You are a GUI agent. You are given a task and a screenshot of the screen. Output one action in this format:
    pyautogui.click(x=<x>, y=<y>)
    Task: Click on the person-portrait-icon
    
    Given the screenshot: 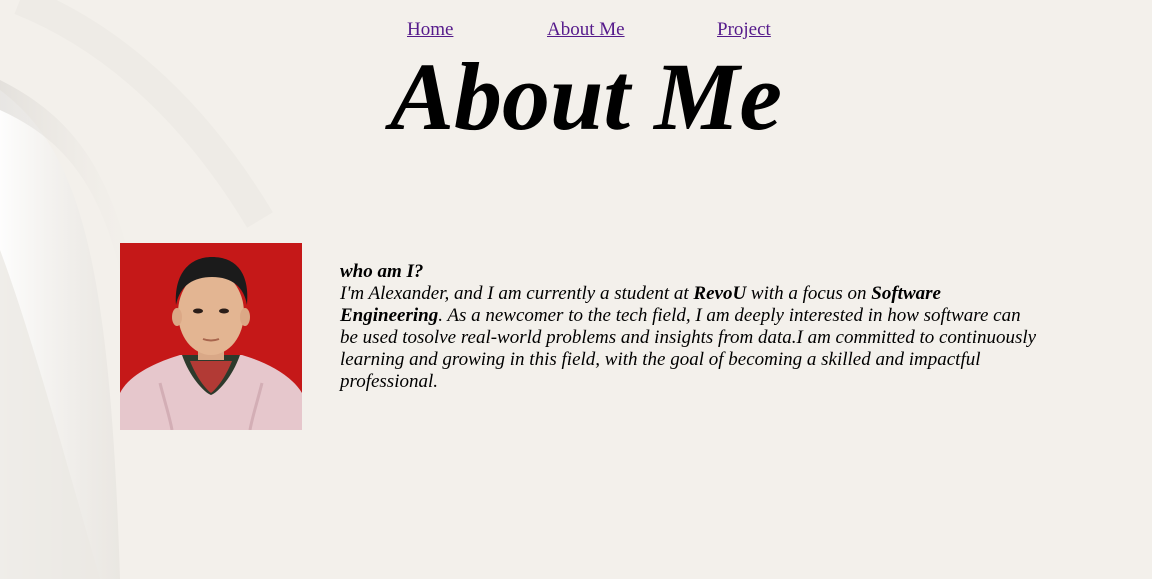 What is the action you would take?
    pyautogui.click(x=211, y=336)
    